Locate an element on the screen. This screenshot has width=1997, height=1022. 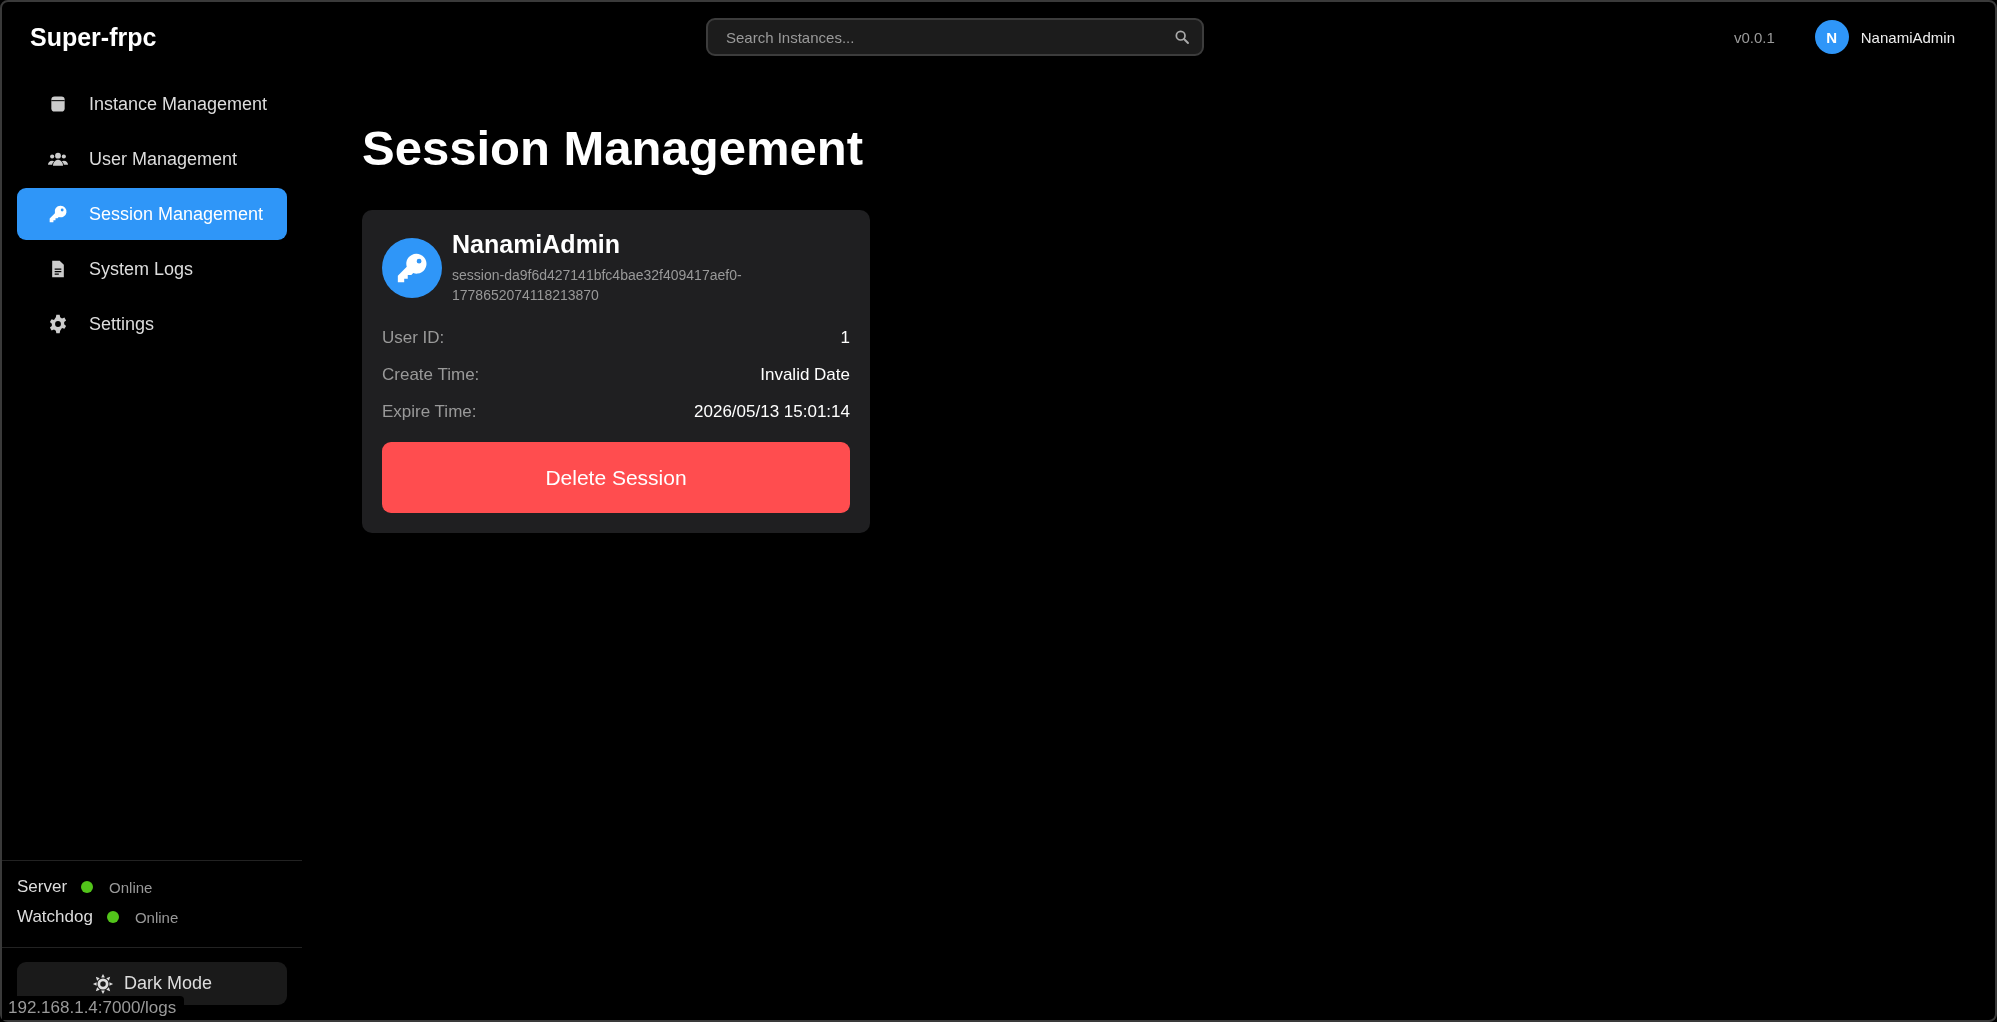
session-id: session-da9f6d427141bfc4bae32f409417aef0-1778652074118213870 is located at coordinates (597, 285).